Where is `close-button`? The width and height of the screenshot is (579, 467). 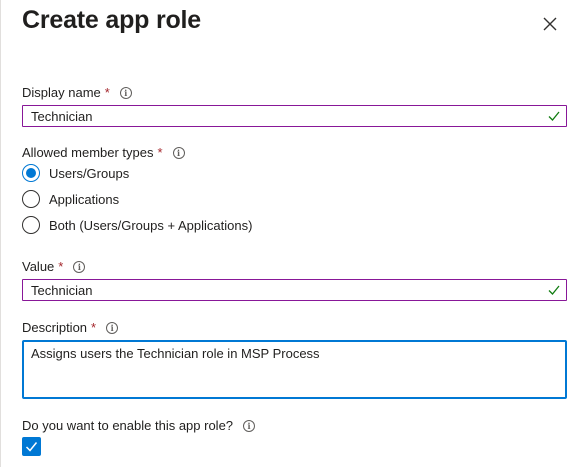
close-button is located at coordinates (550, 24).